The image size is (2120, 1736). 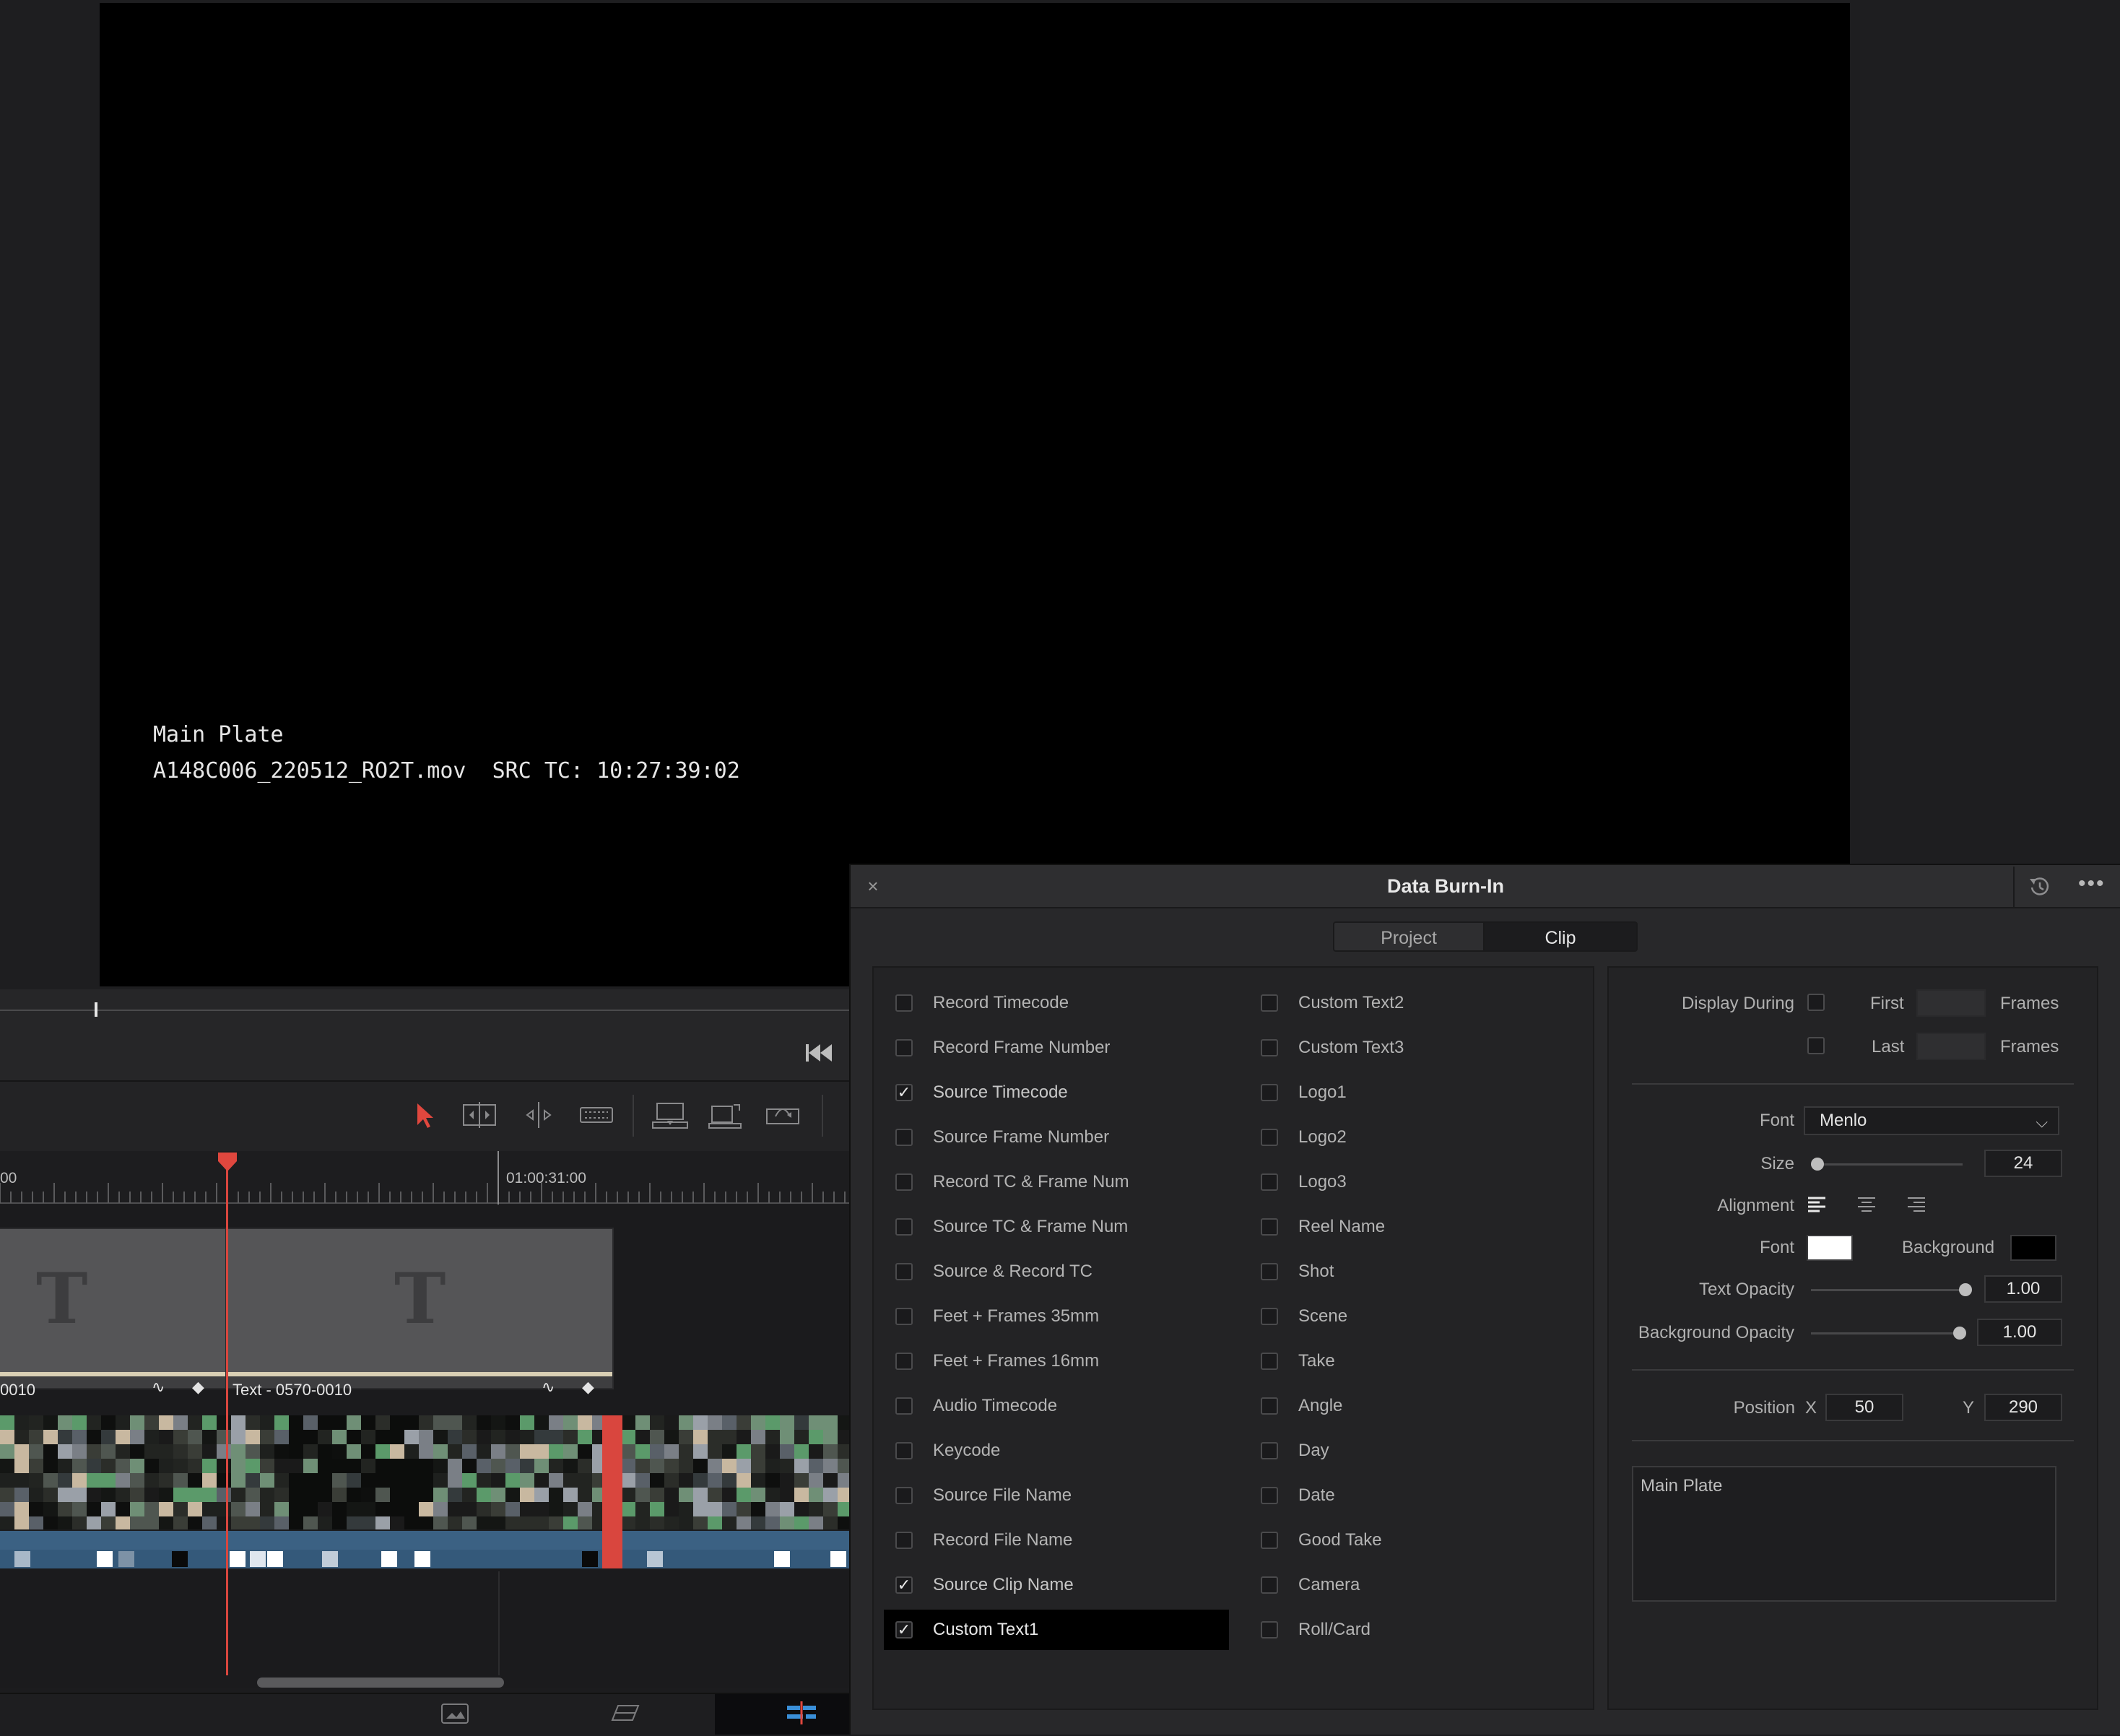 I want to click on skip-to-start-icon, so click(x=819, y=1052).